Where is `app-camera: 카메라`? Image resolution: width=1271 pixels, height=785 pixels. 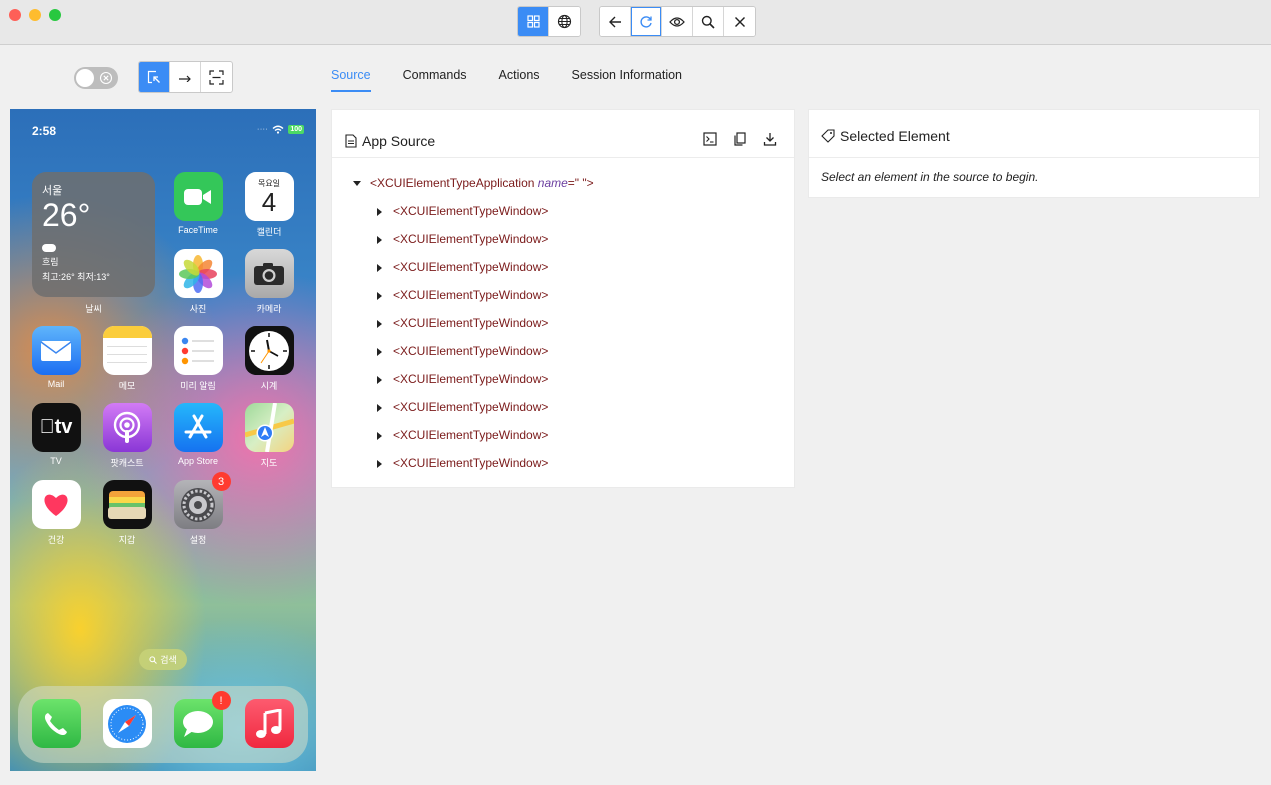
app-camera: 카메라 is located at coordinates (269, 282).